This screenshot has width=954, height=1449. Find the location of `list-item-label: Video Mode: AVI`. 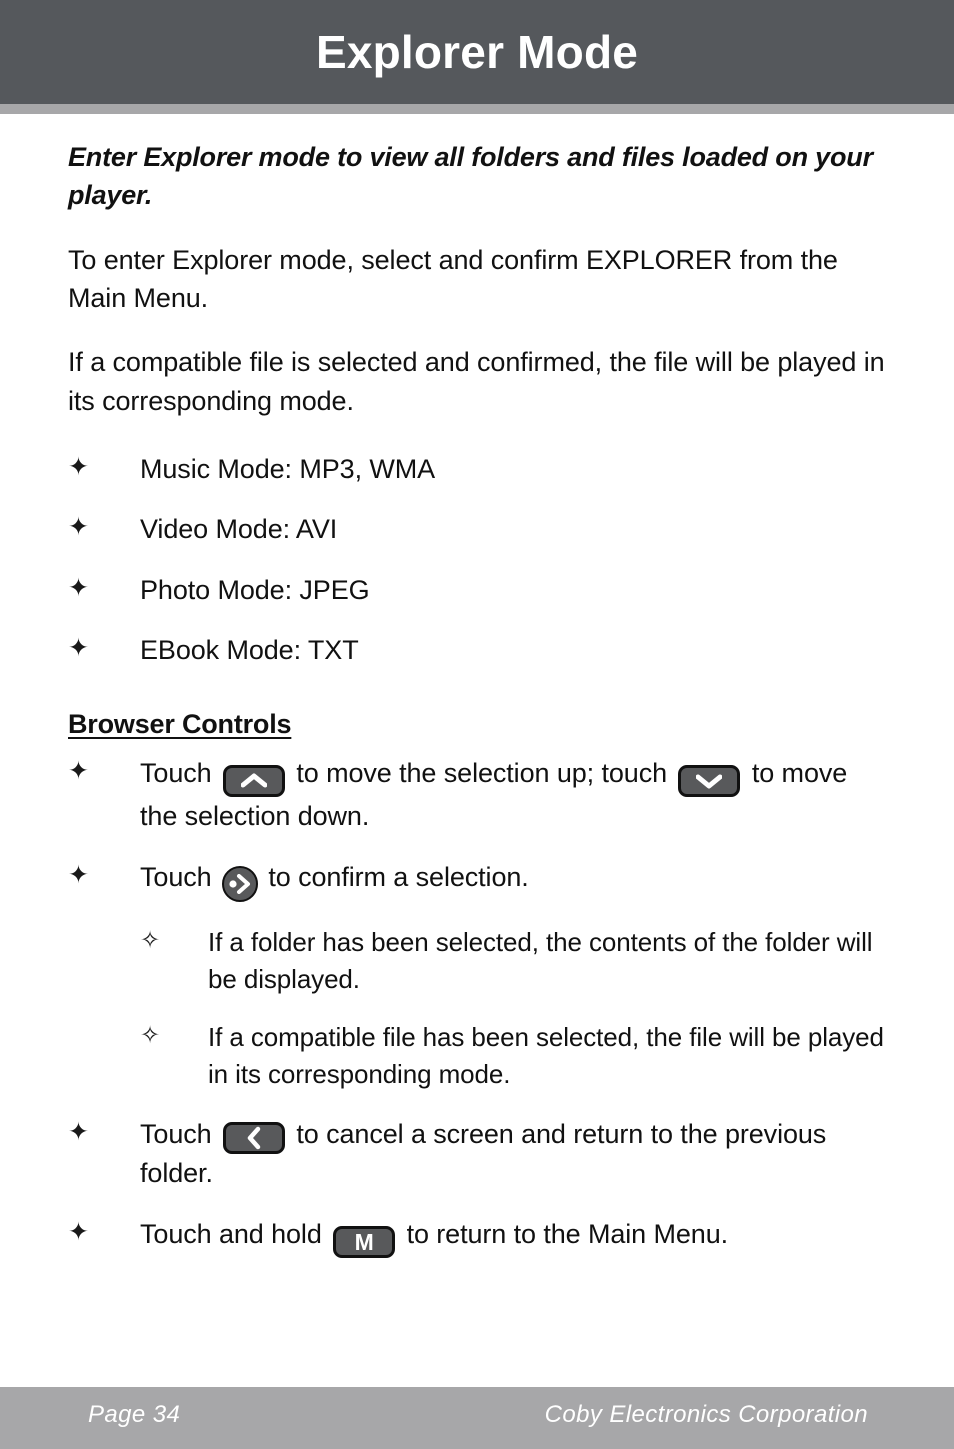

list-item-label: Video Mode: AVI is located at coordinates (239, 529).